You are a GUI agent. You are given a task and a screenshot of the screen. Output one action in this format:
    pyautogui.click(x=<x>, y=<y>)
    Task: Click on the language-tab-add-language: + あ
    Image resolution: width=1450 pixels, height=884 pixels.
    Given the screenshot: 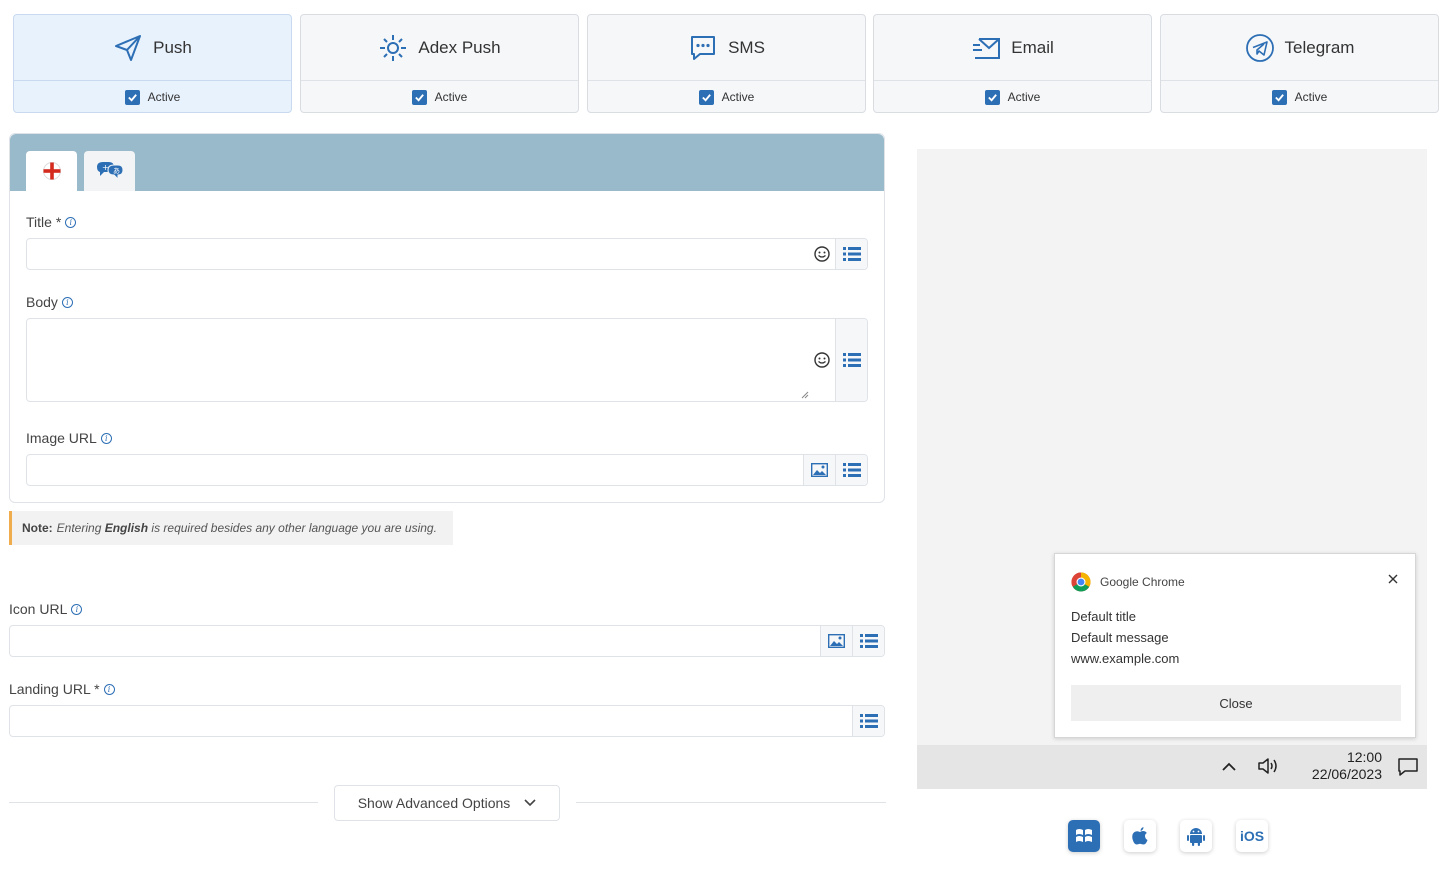 What is the action you would take?
    pyautogui.click(x=109, y=171)
    